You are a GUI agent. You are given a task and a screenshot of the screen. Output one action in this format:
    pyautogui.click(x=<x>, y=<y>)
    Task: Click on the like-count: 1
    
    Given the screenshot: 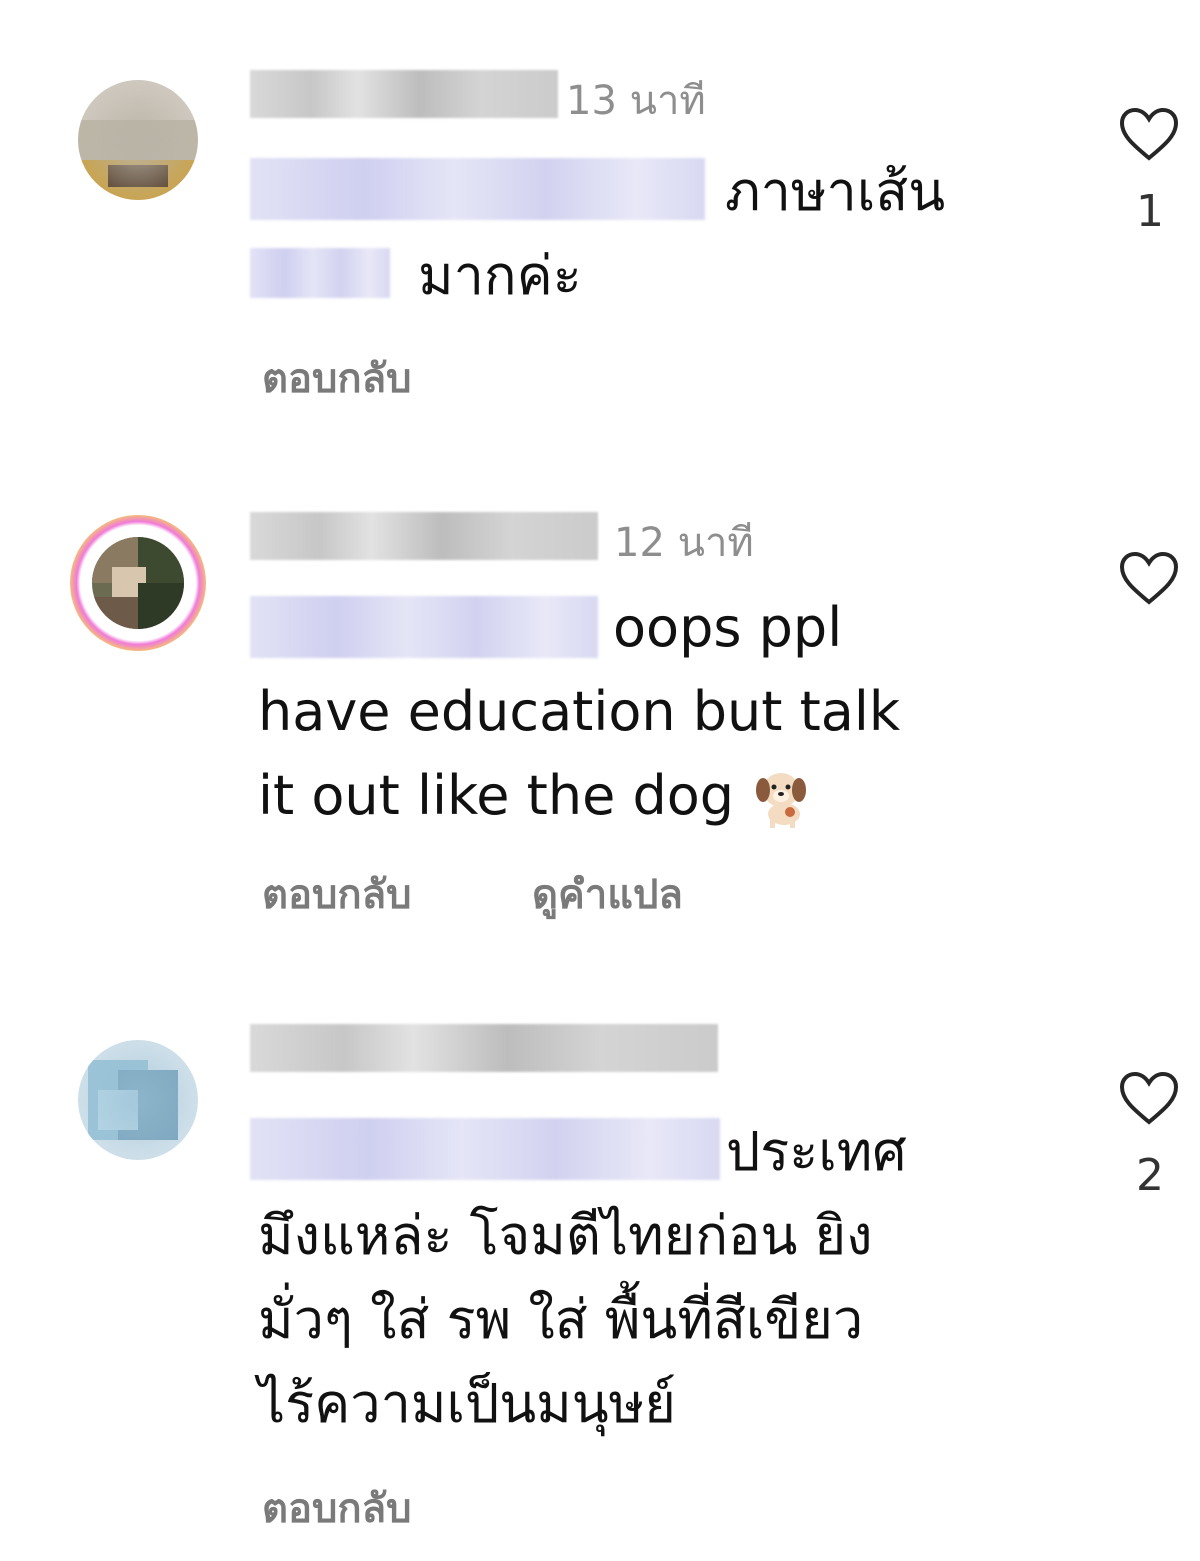 What is the action you would take?
    pyautogui.click(x=1150, y=211)
    